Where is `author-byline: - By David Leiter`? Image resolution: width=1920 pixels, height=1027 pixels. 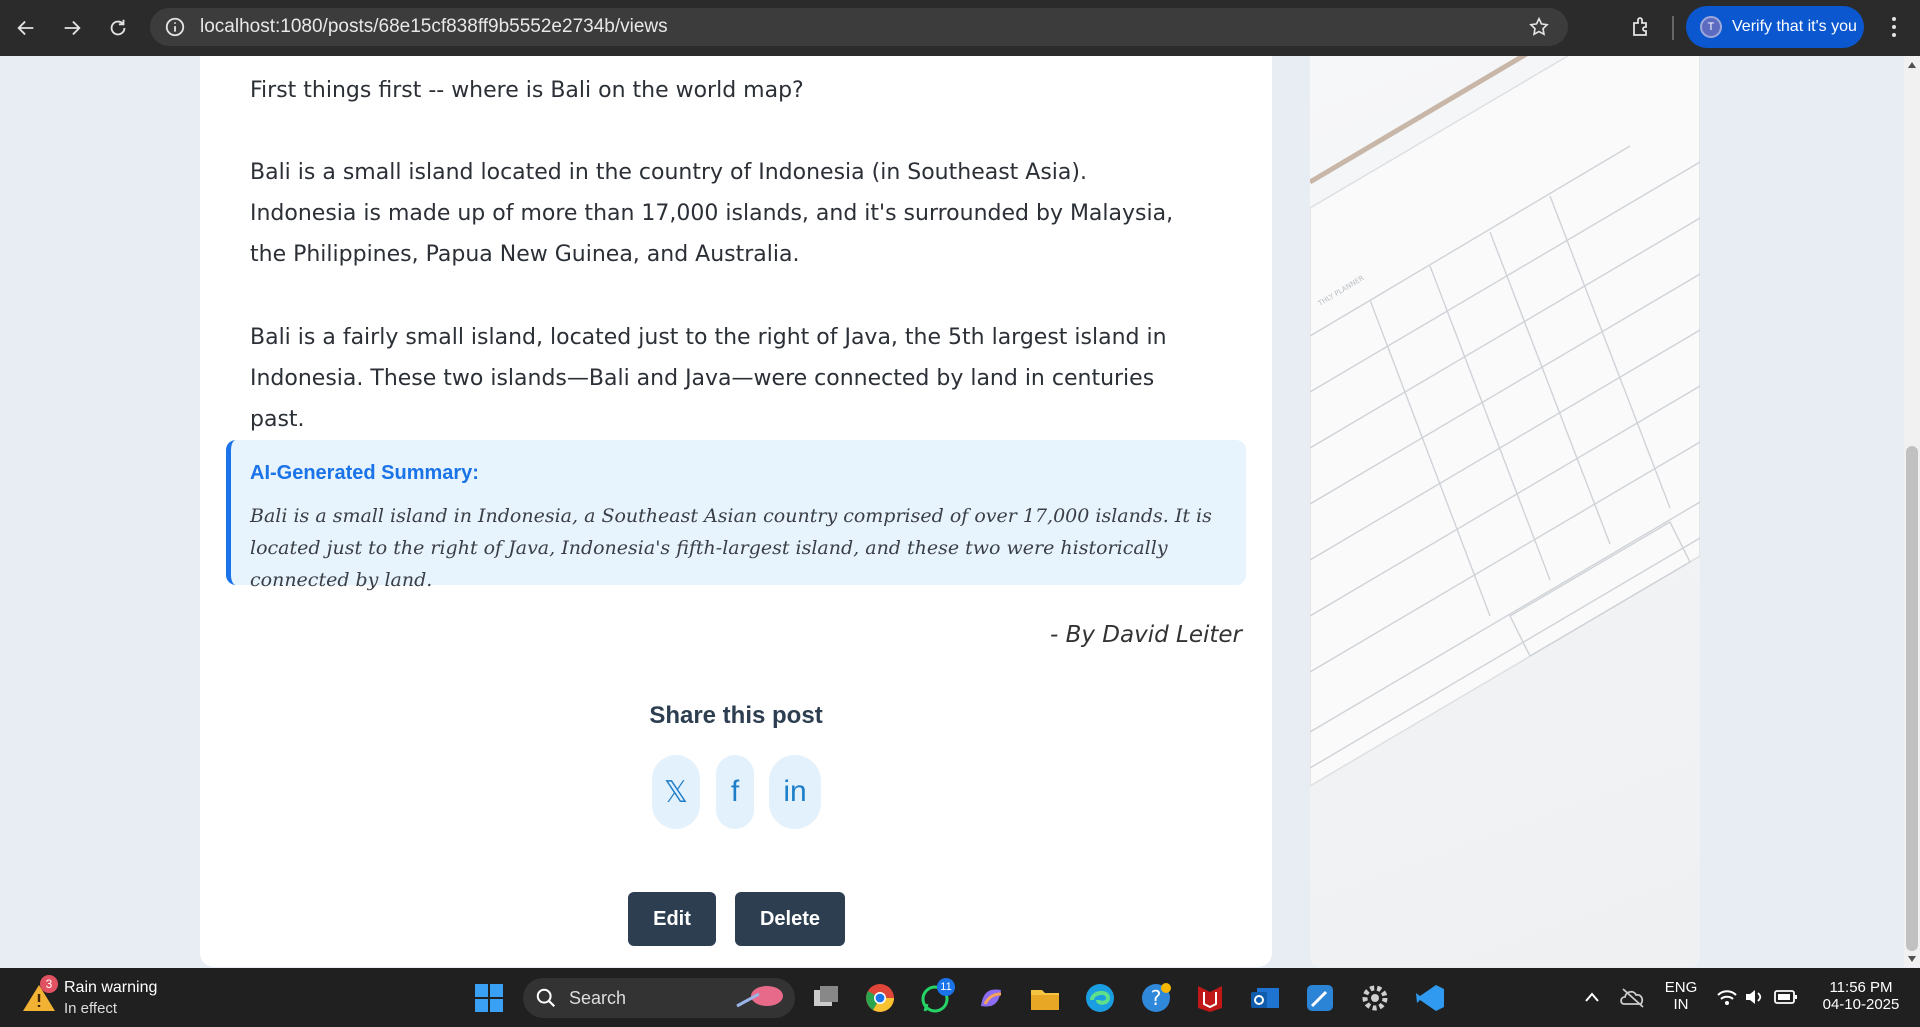 author-byline: - By David Leiter is located at coordinates (1145, 635).